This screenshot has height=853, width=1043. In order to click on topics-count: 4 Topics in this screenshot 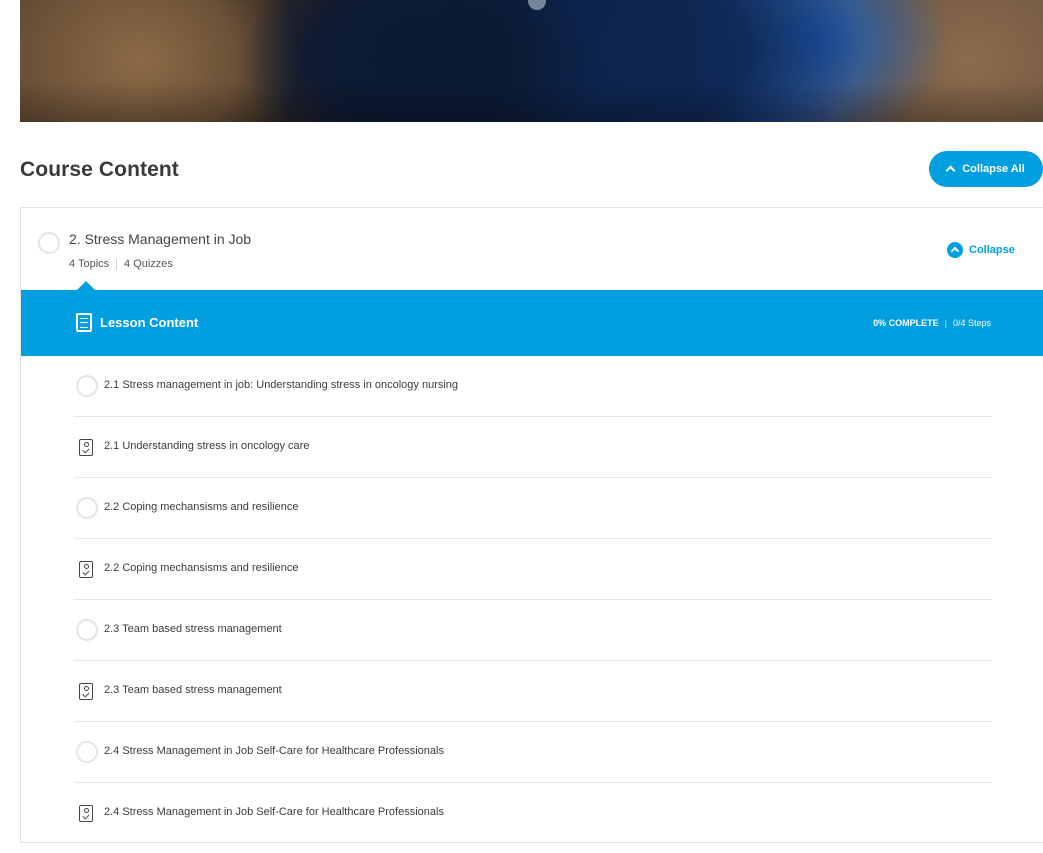, I will do `click(89, 264)`.